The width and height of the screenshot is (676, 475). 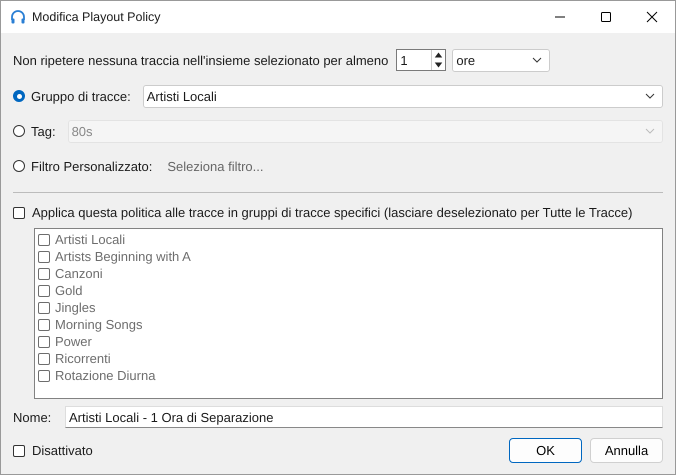 What do you see at coordinates (96, 17) in the screenshot?
I see `window-title: Modifica Playout Policy` at bounding box center [96, 17].